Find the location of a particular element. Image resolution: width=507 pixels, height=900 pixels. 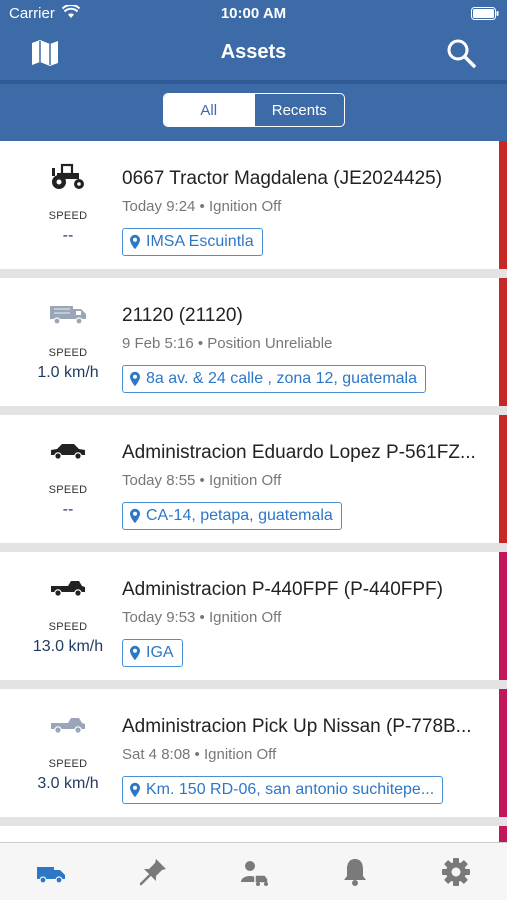

status-bar: Carrier 10:00 AM is located at coordinates (253, 14).